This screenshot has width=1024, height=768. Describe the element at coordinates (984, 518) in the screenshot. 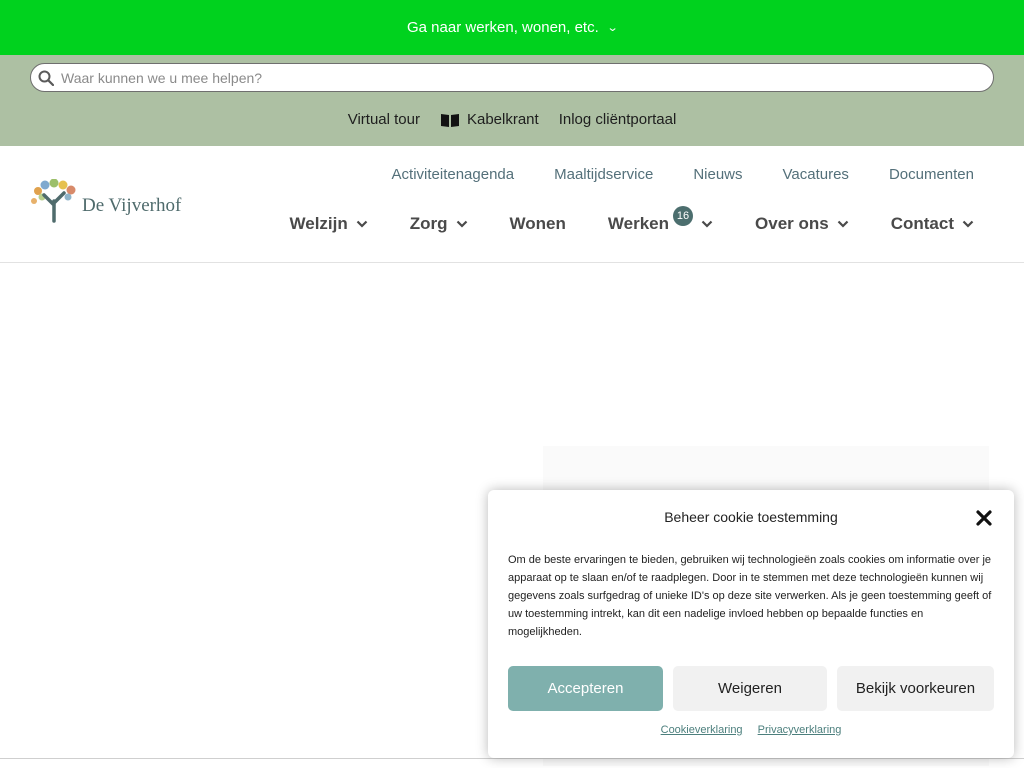

I see `close-icon` at that location.